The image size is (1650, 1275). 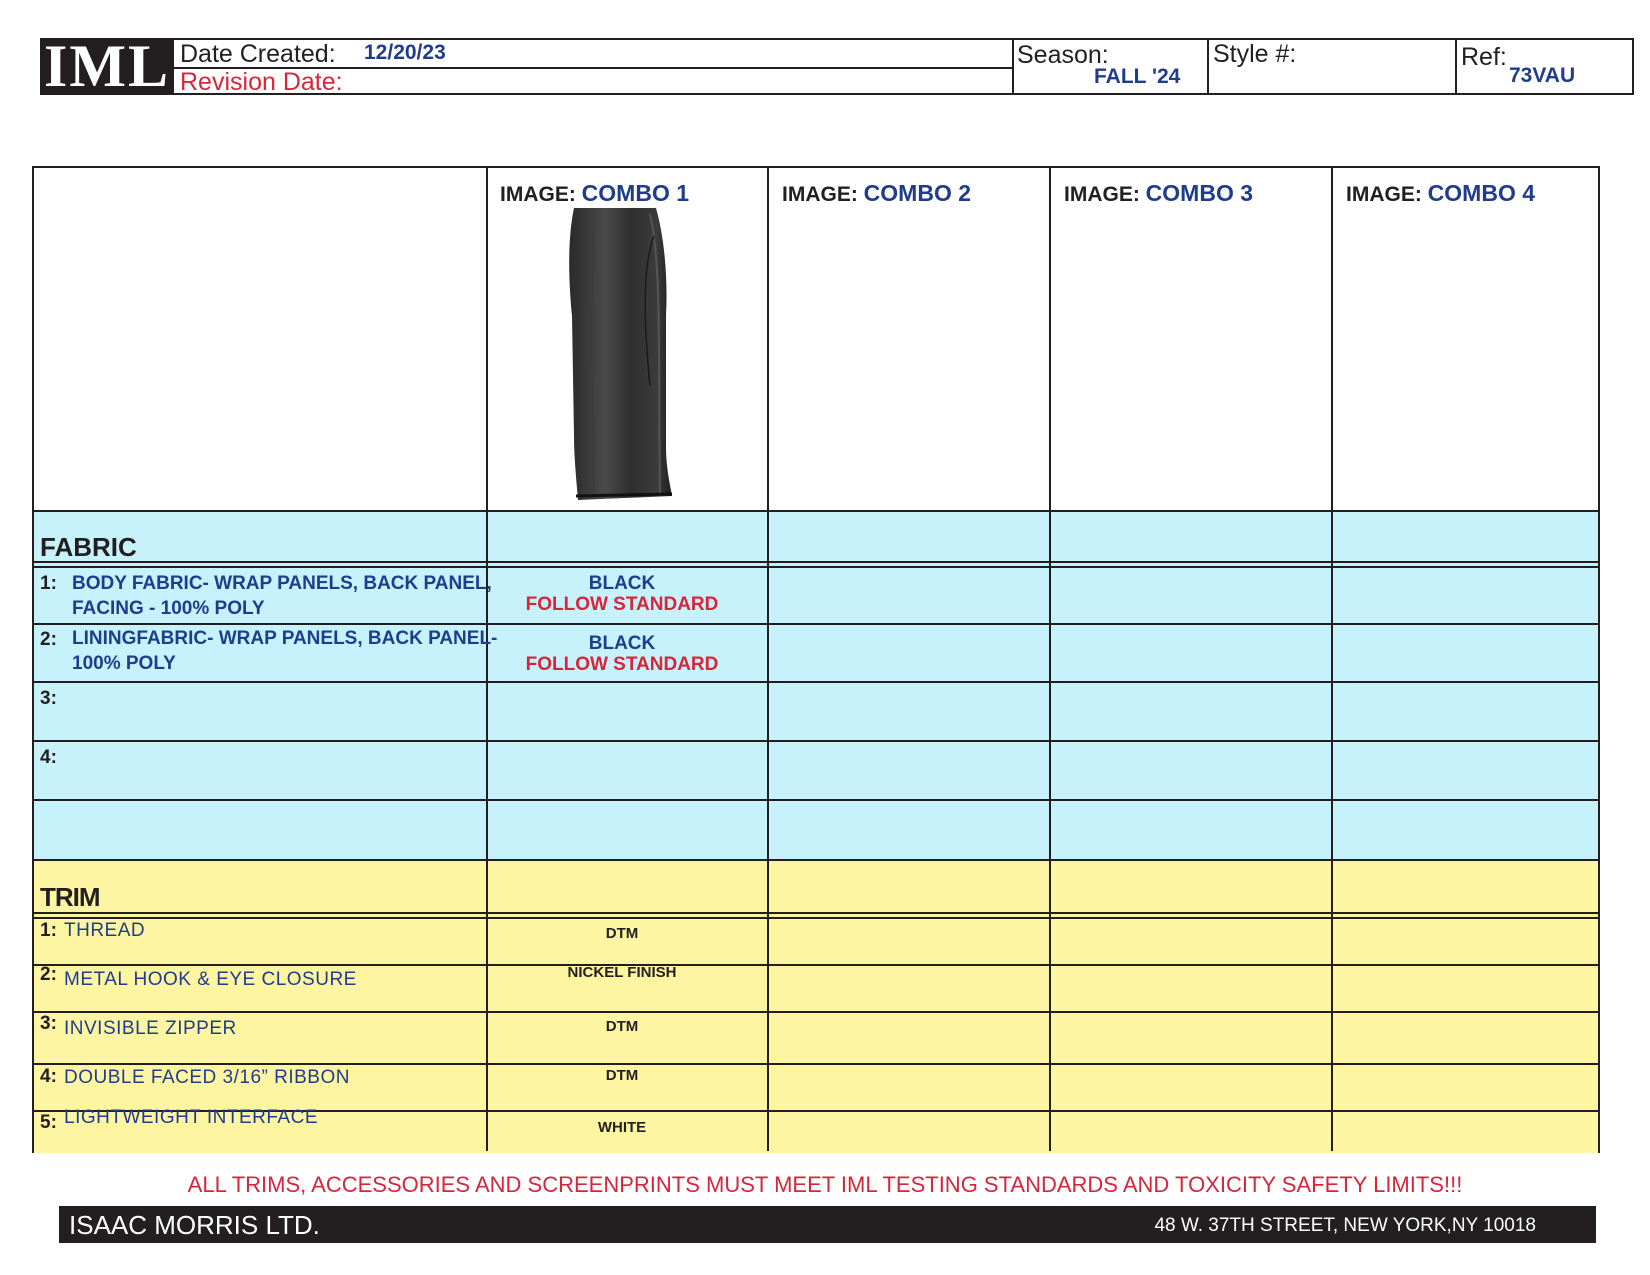 What do you see at coordinates (1255, 54) in the screenshot?
I see `style-label: Style #:` at bounding box center [1255, 54].